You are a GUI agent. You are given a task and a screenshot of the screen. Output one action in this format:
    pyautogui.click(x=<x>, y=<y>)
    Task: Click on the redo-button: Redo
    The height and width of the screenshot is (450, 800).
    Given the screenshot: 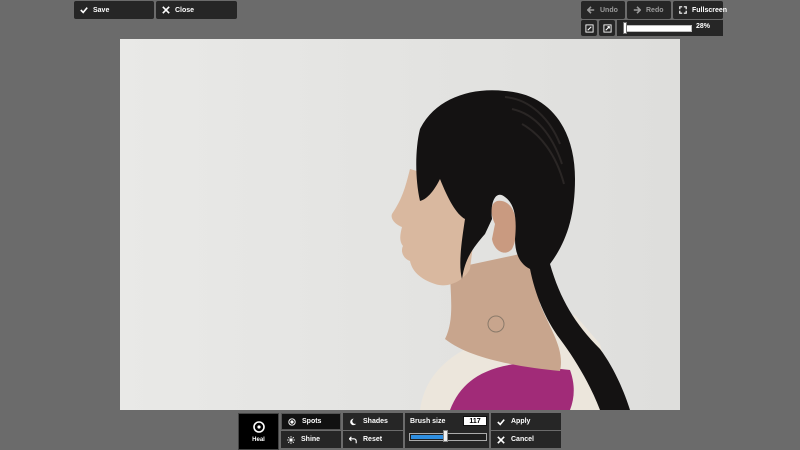 What is the action you would take?
    pyautogui.click(x=649, y=10)
    